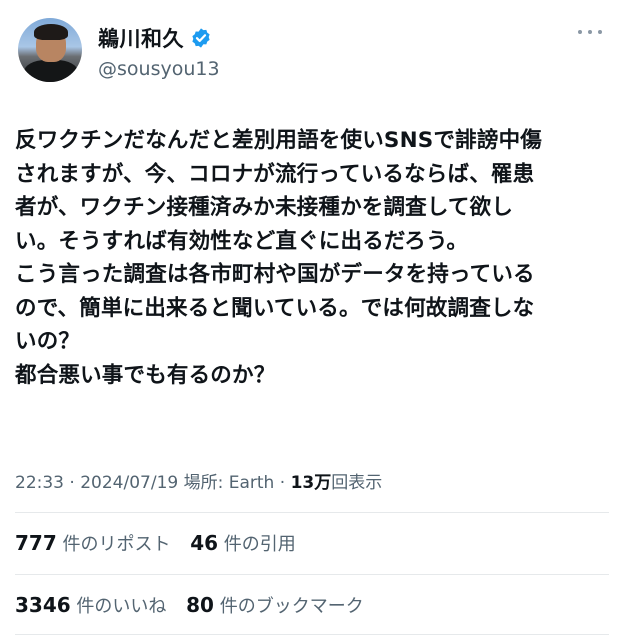 This screenshot has width=624, height=640. Describe the element at coordinates (43, 605) in the screenshot. I see `likes-count: 3346` at that location.